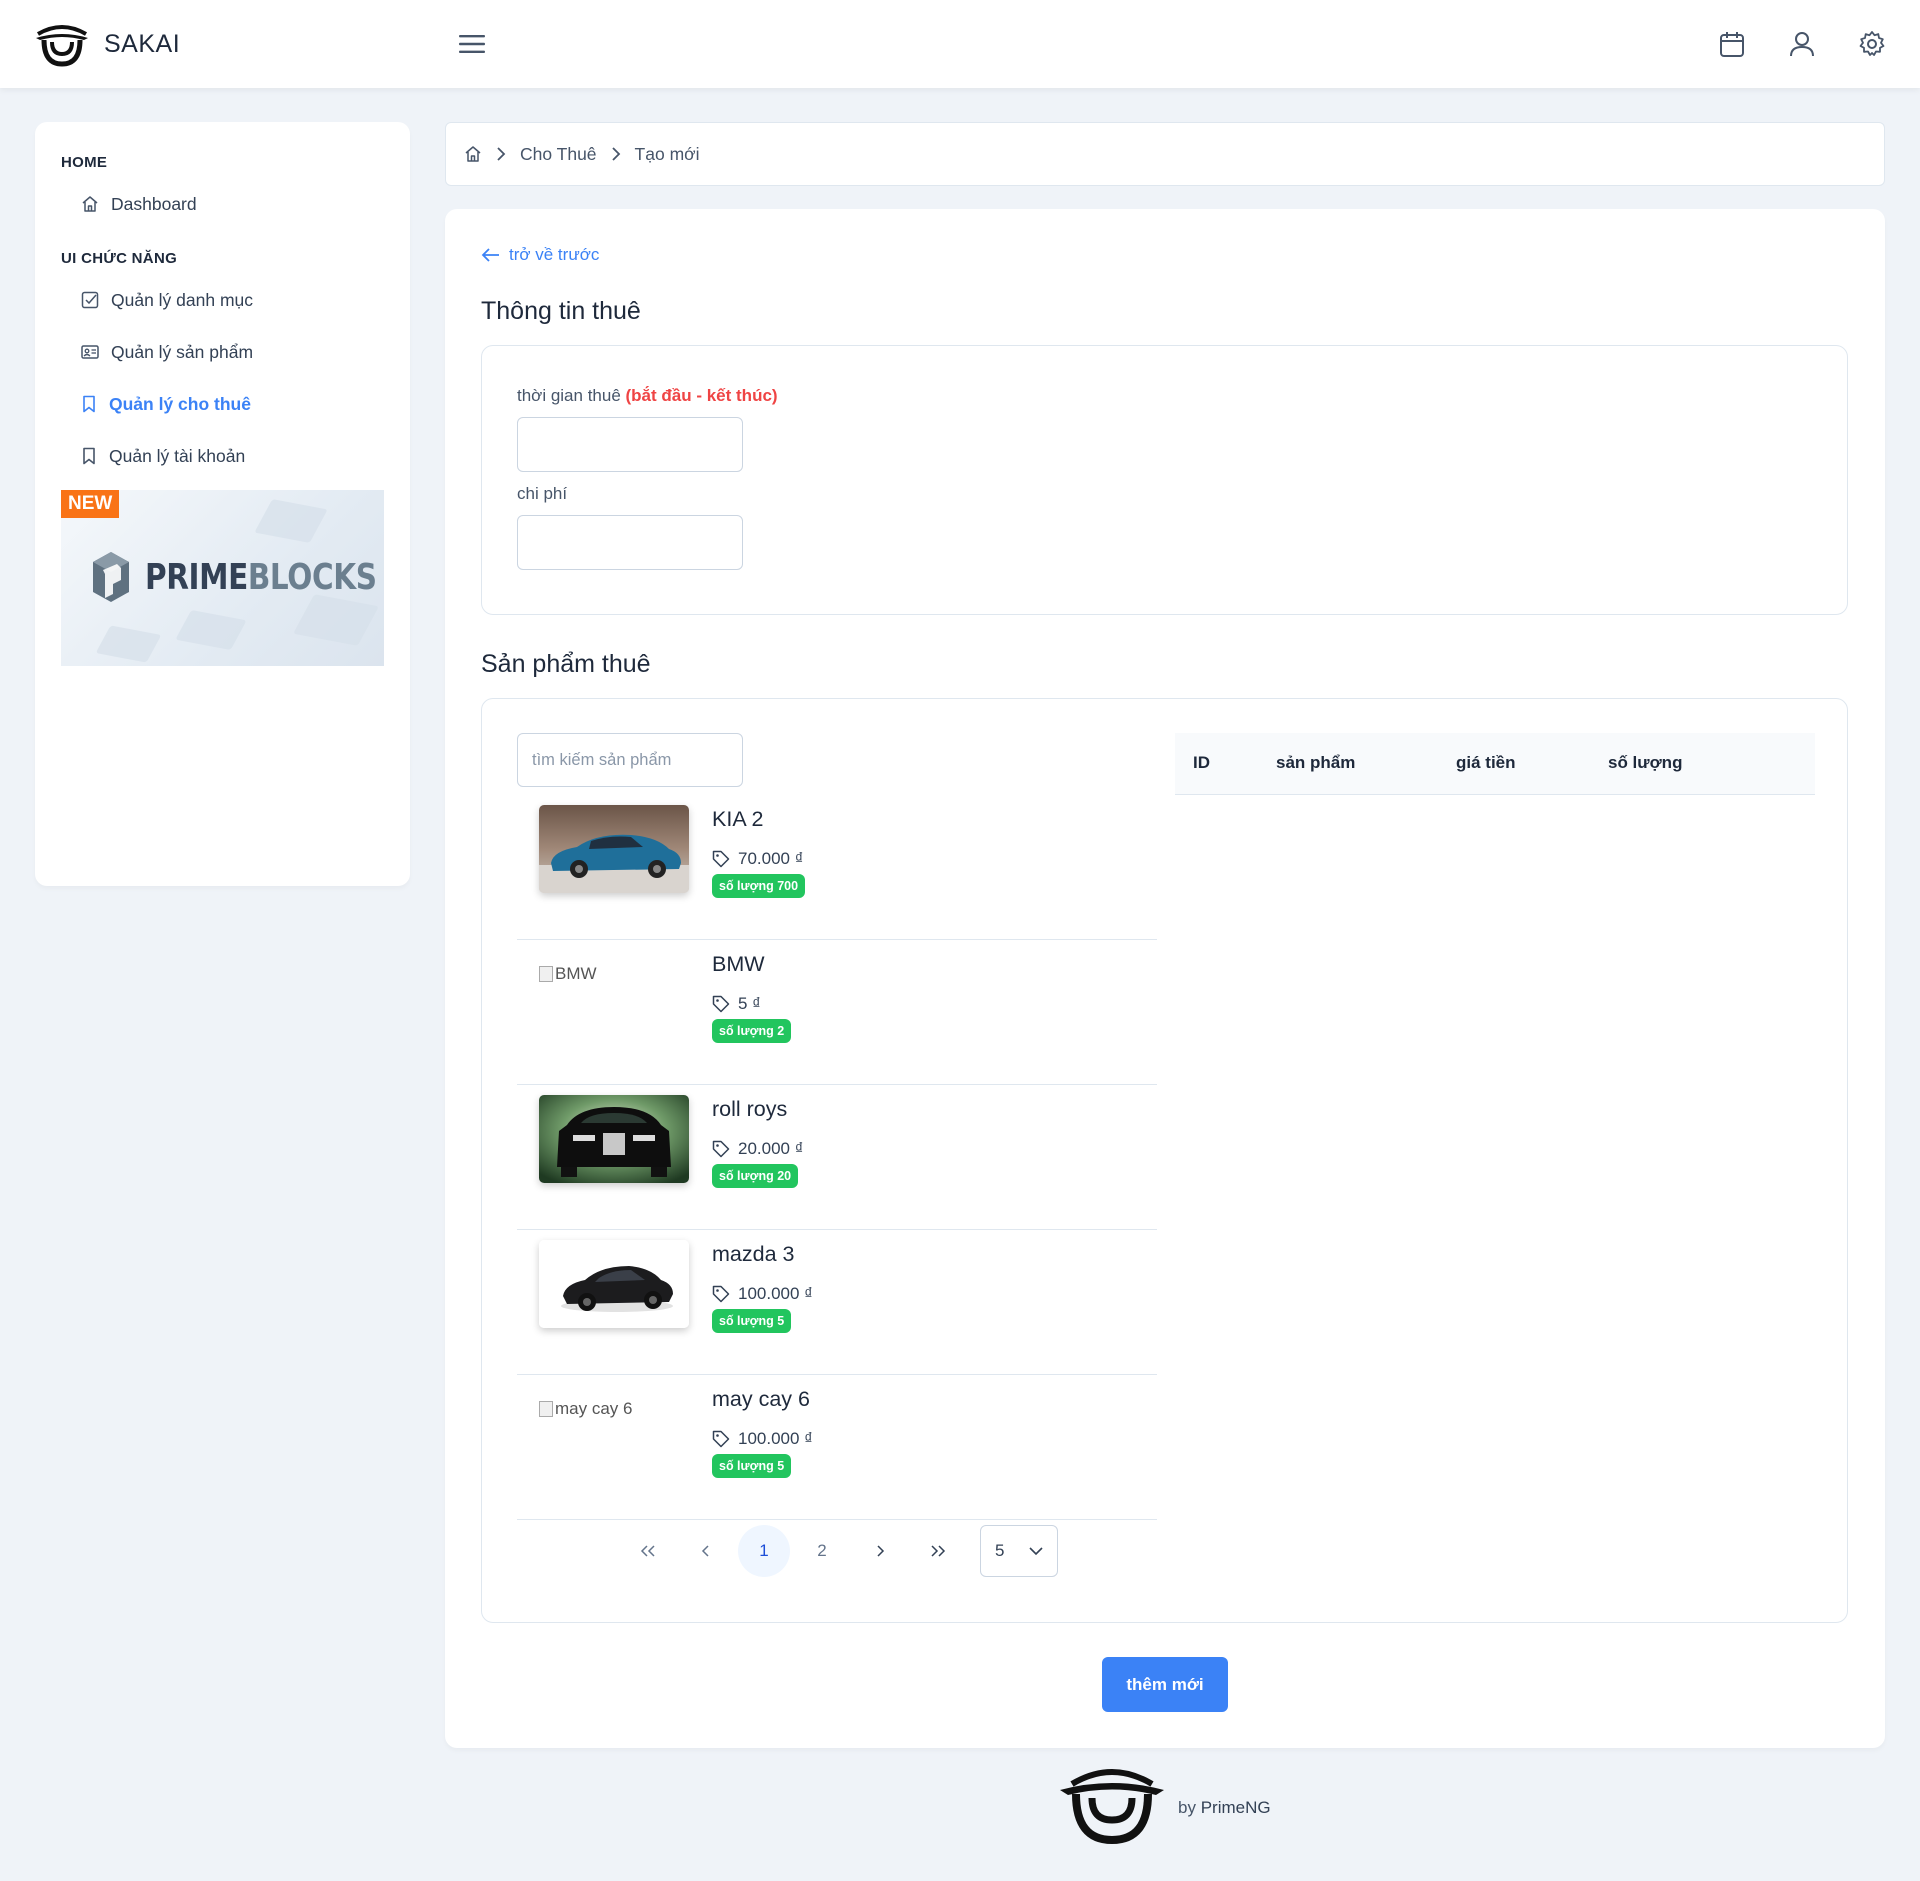  I want to click on quantity-badge: số lượng 20, so click(755, 1176).